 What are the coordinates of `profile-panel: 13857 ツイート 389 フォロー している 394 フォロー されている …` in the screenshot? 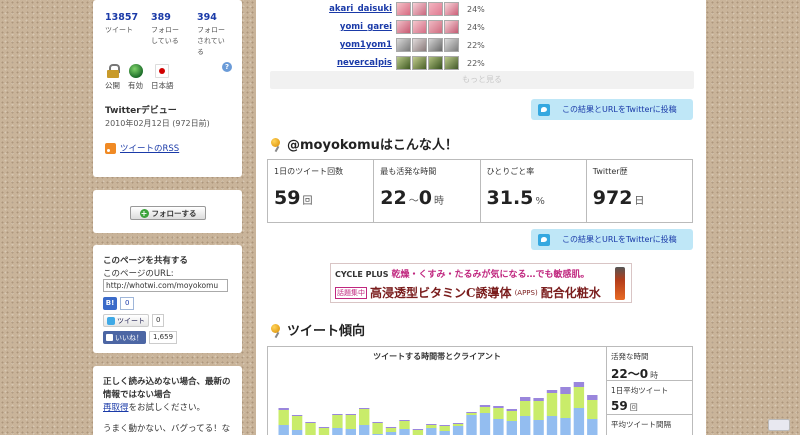 It's located at (167, 88).